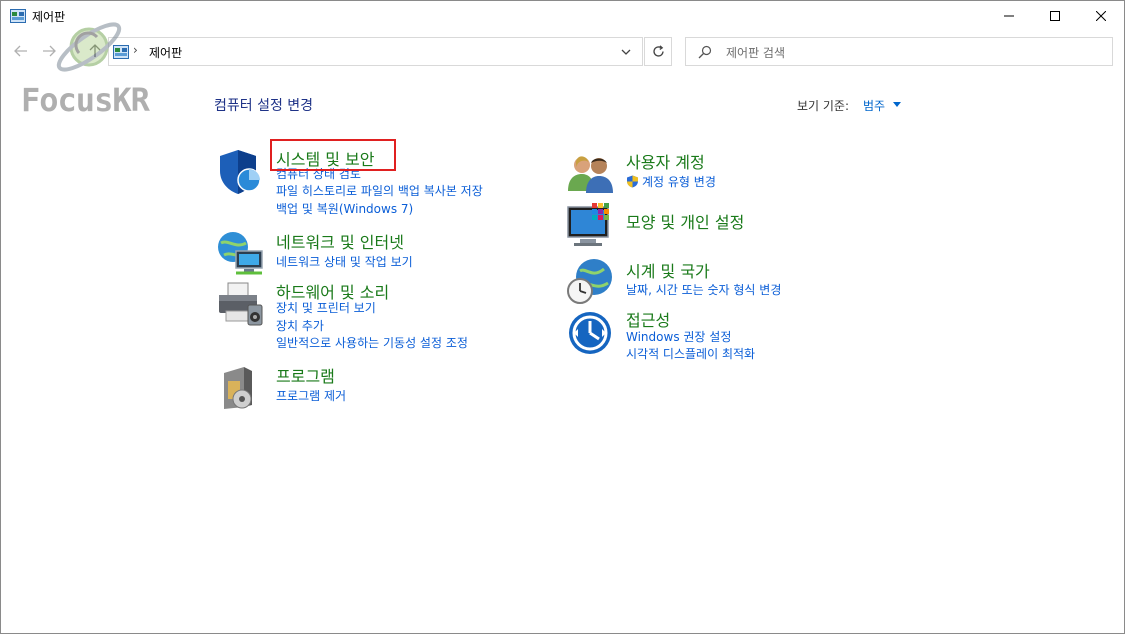 This screenshot has height=634, width=1125. What do you see at coordinates (874, 105) in the screenshot?
I see `view-by-dropdown: 범주` at bounding box center [874, 105].